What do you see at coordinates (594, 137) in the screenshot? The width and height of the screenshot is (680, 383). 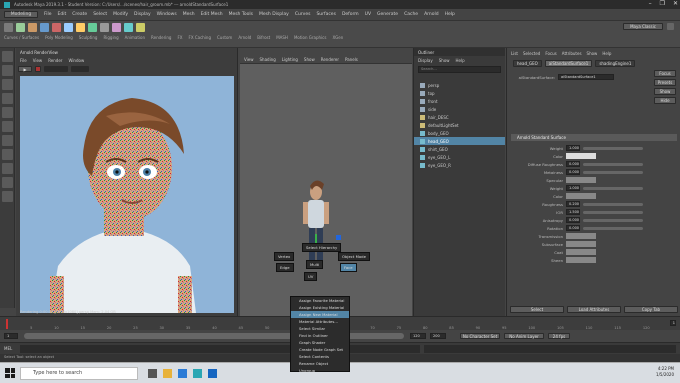 I see `section-header: Arnold Standard Surface` at bounding box center [594, 137].